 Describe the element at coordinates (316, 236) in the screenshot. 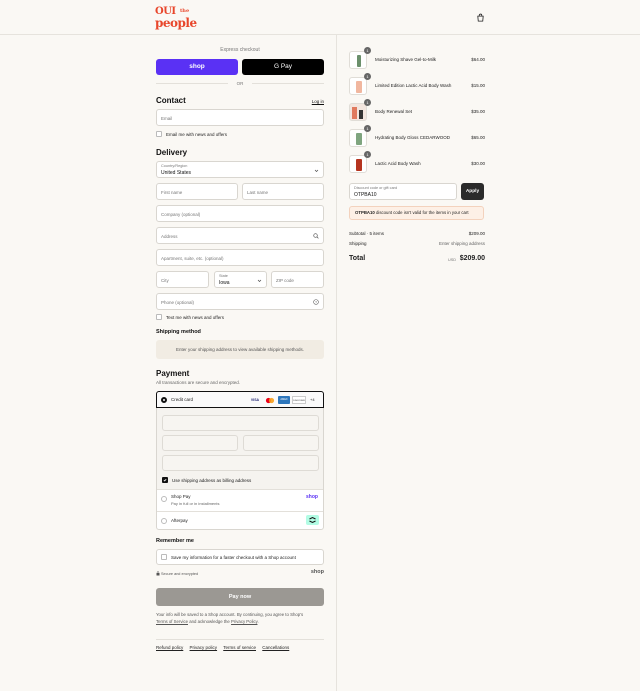

I see `search-icon` at that location.